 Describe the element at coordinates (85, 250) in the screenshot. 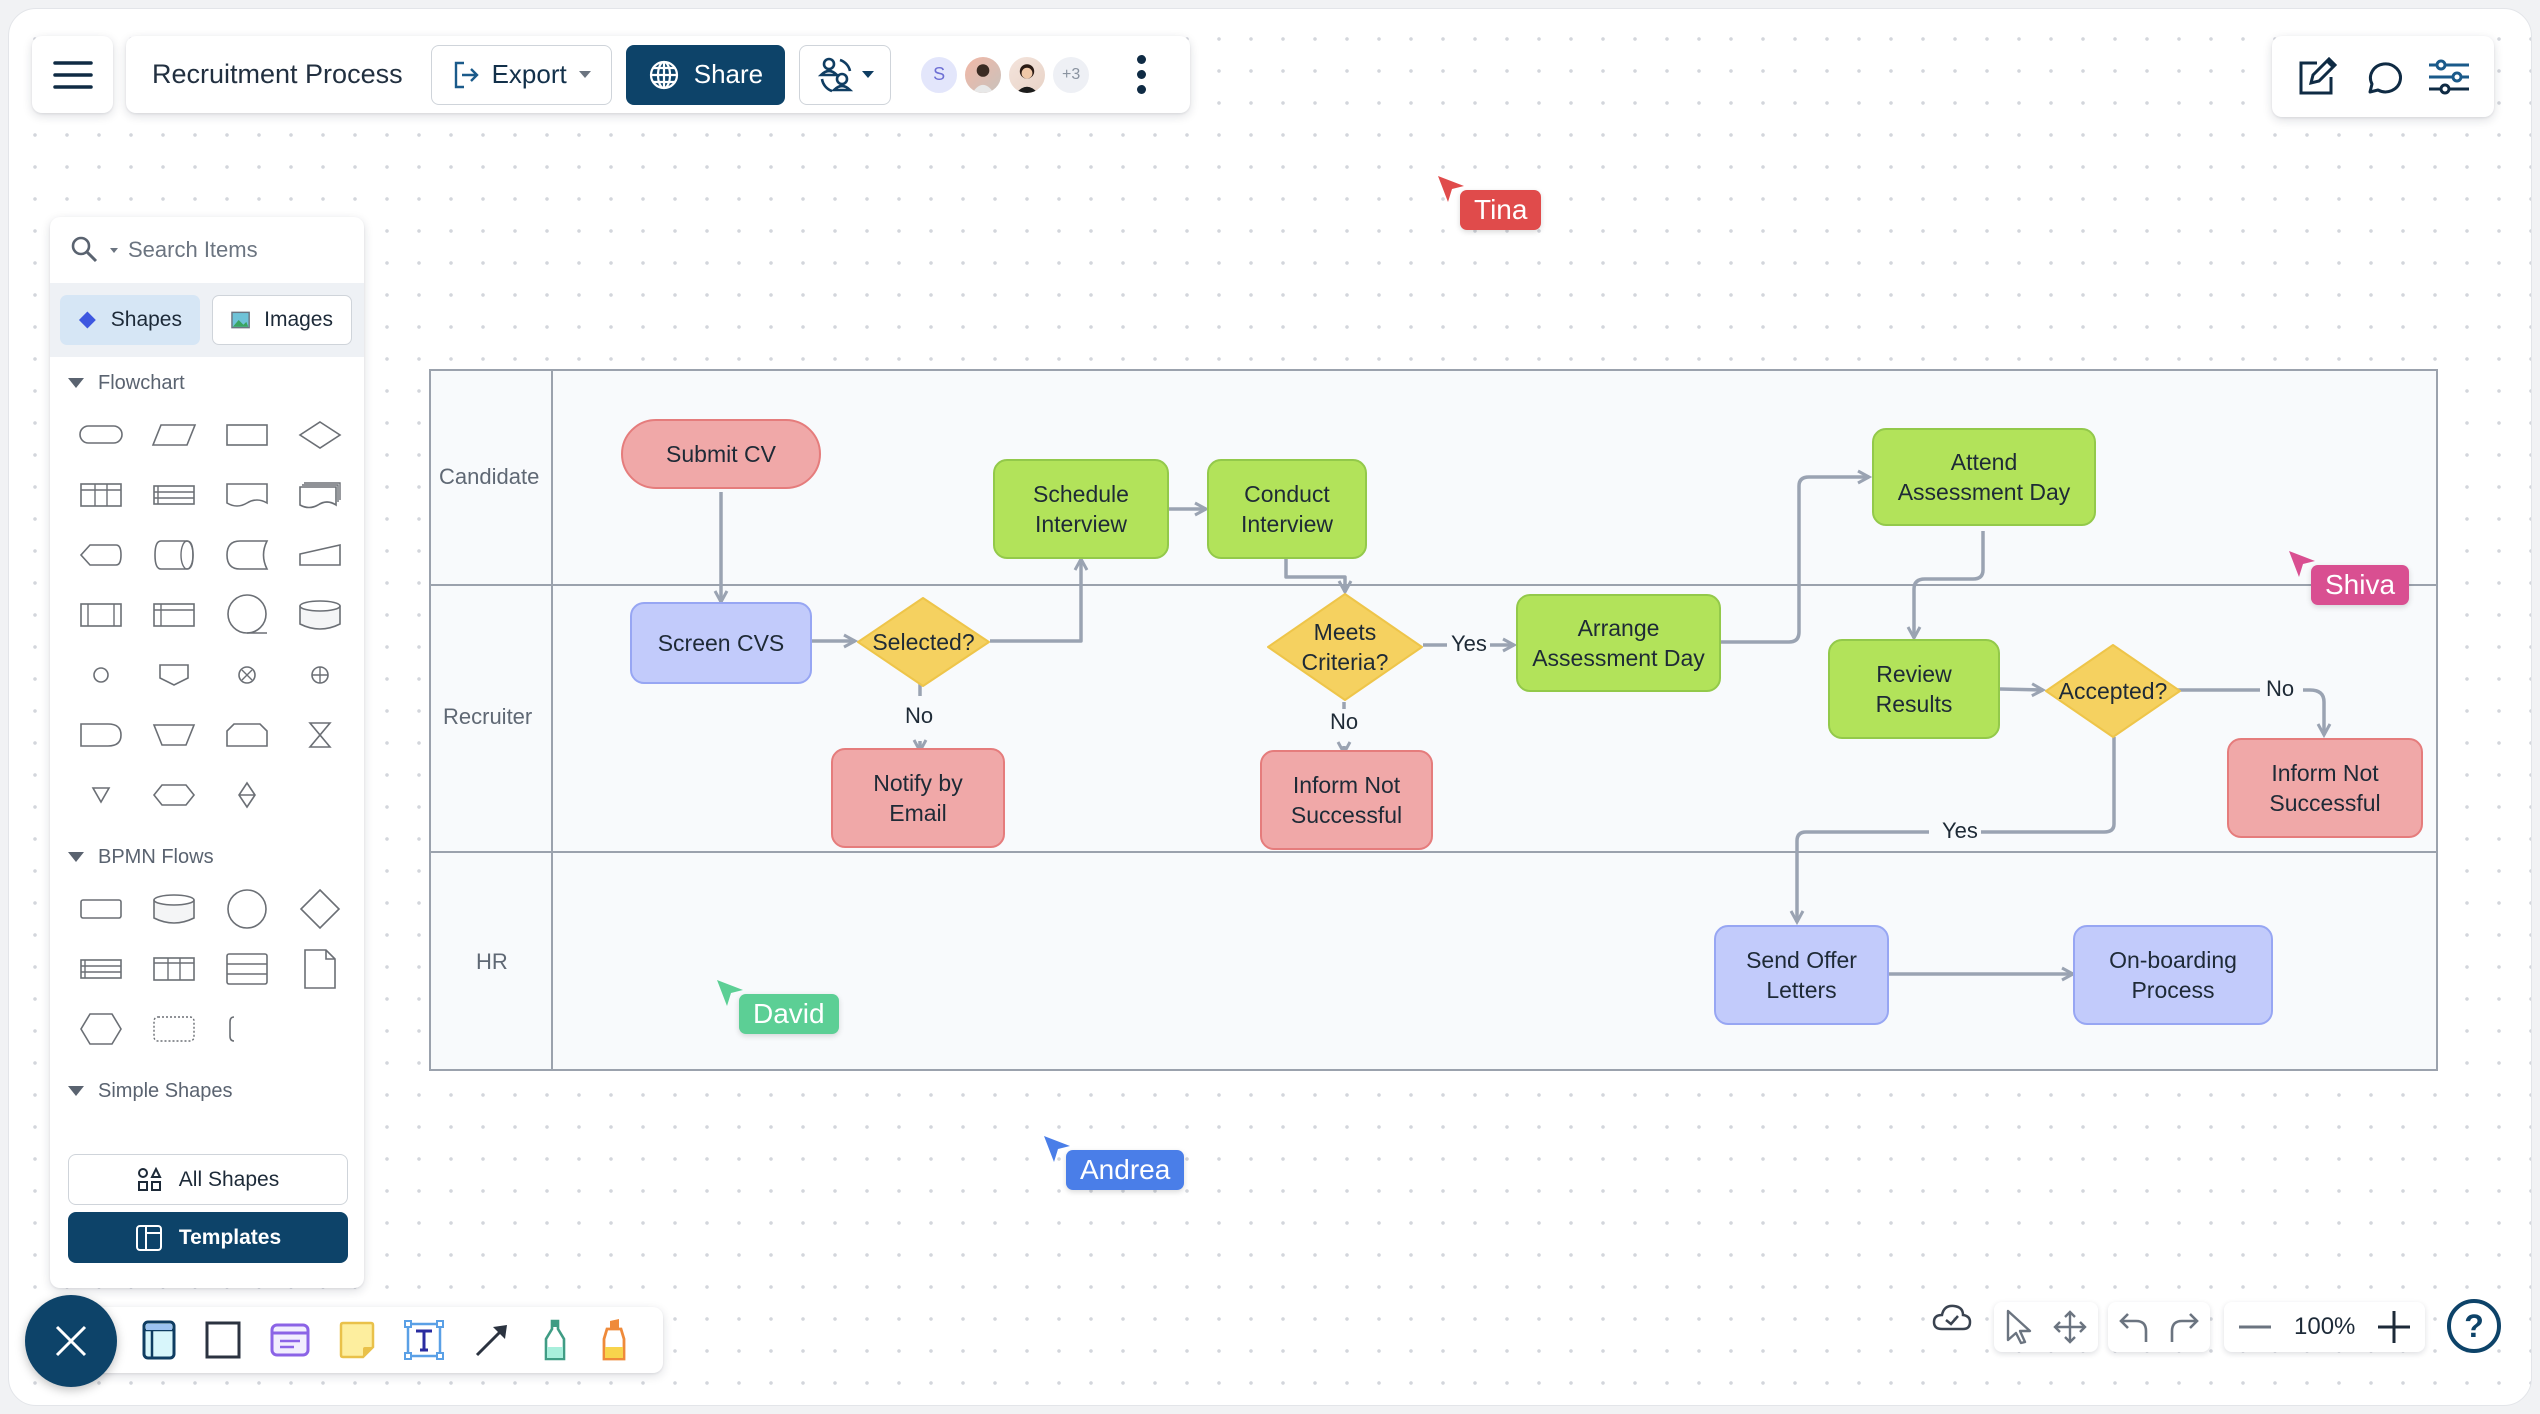

I see `search-icon` at that location.